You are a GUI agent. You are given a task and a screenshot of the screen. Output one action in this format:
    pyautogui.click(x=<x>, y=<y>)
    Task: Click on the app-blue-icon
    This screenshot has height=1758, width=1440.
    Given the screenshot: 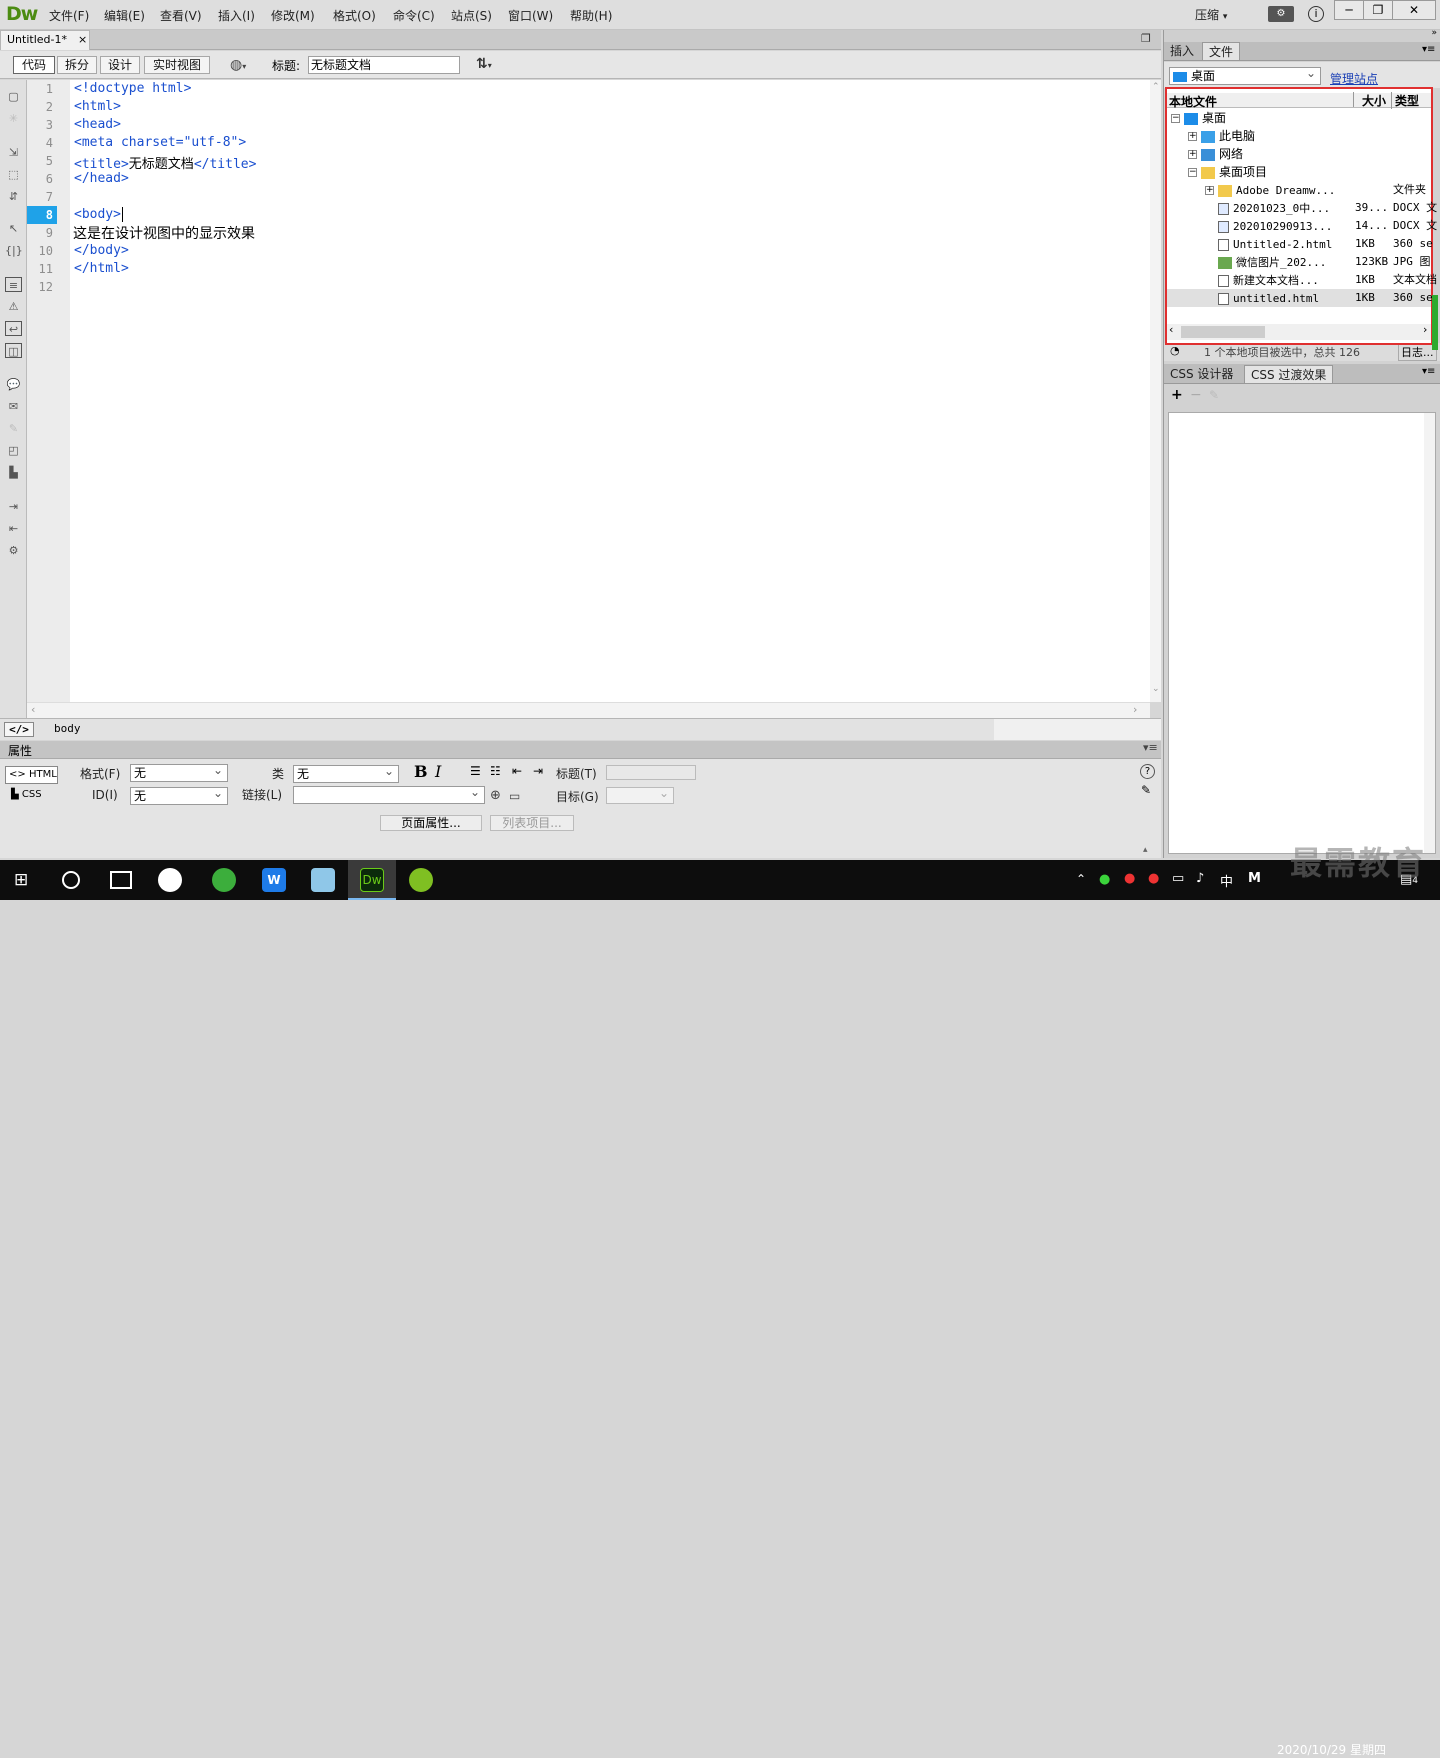 What is the action you would take?
    pyautogui.click(x=323, y=880)
    